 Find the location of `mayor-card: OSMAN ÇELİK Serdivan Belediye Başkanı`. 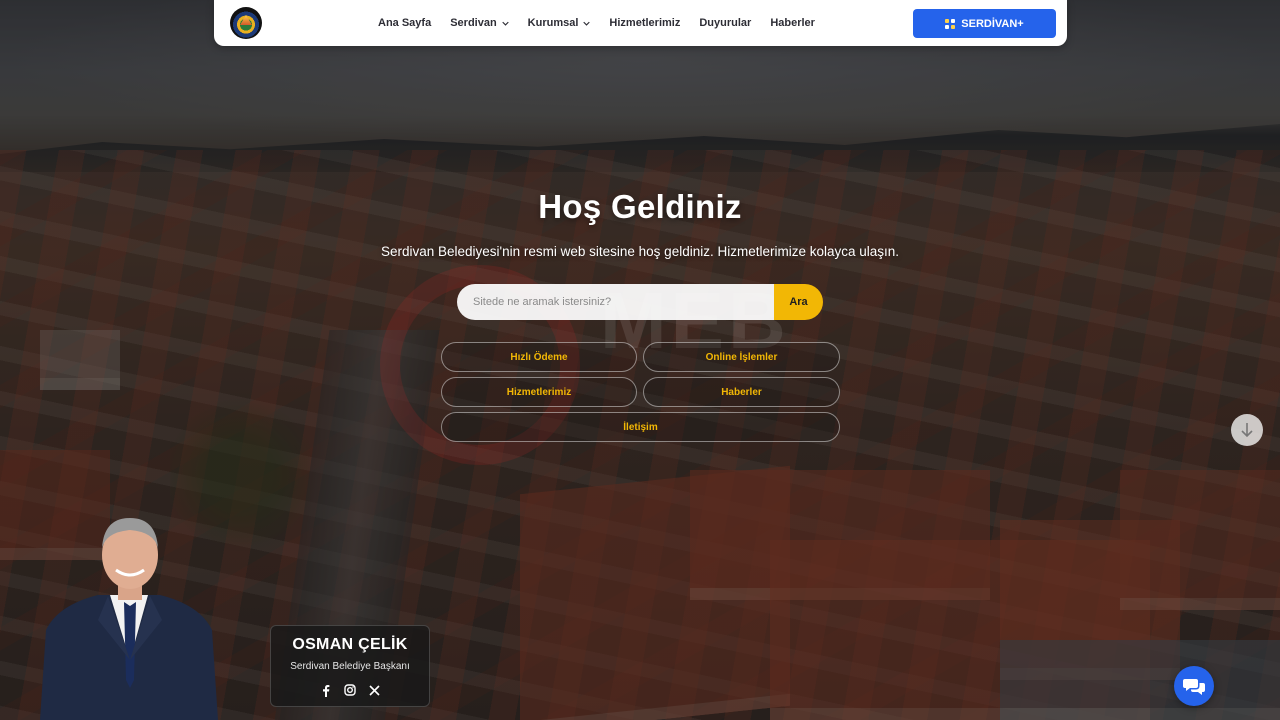

mayor-card: OSMAN ÇELİK Serdivan Belediye Başkanı is located at coordinates (350, 666).